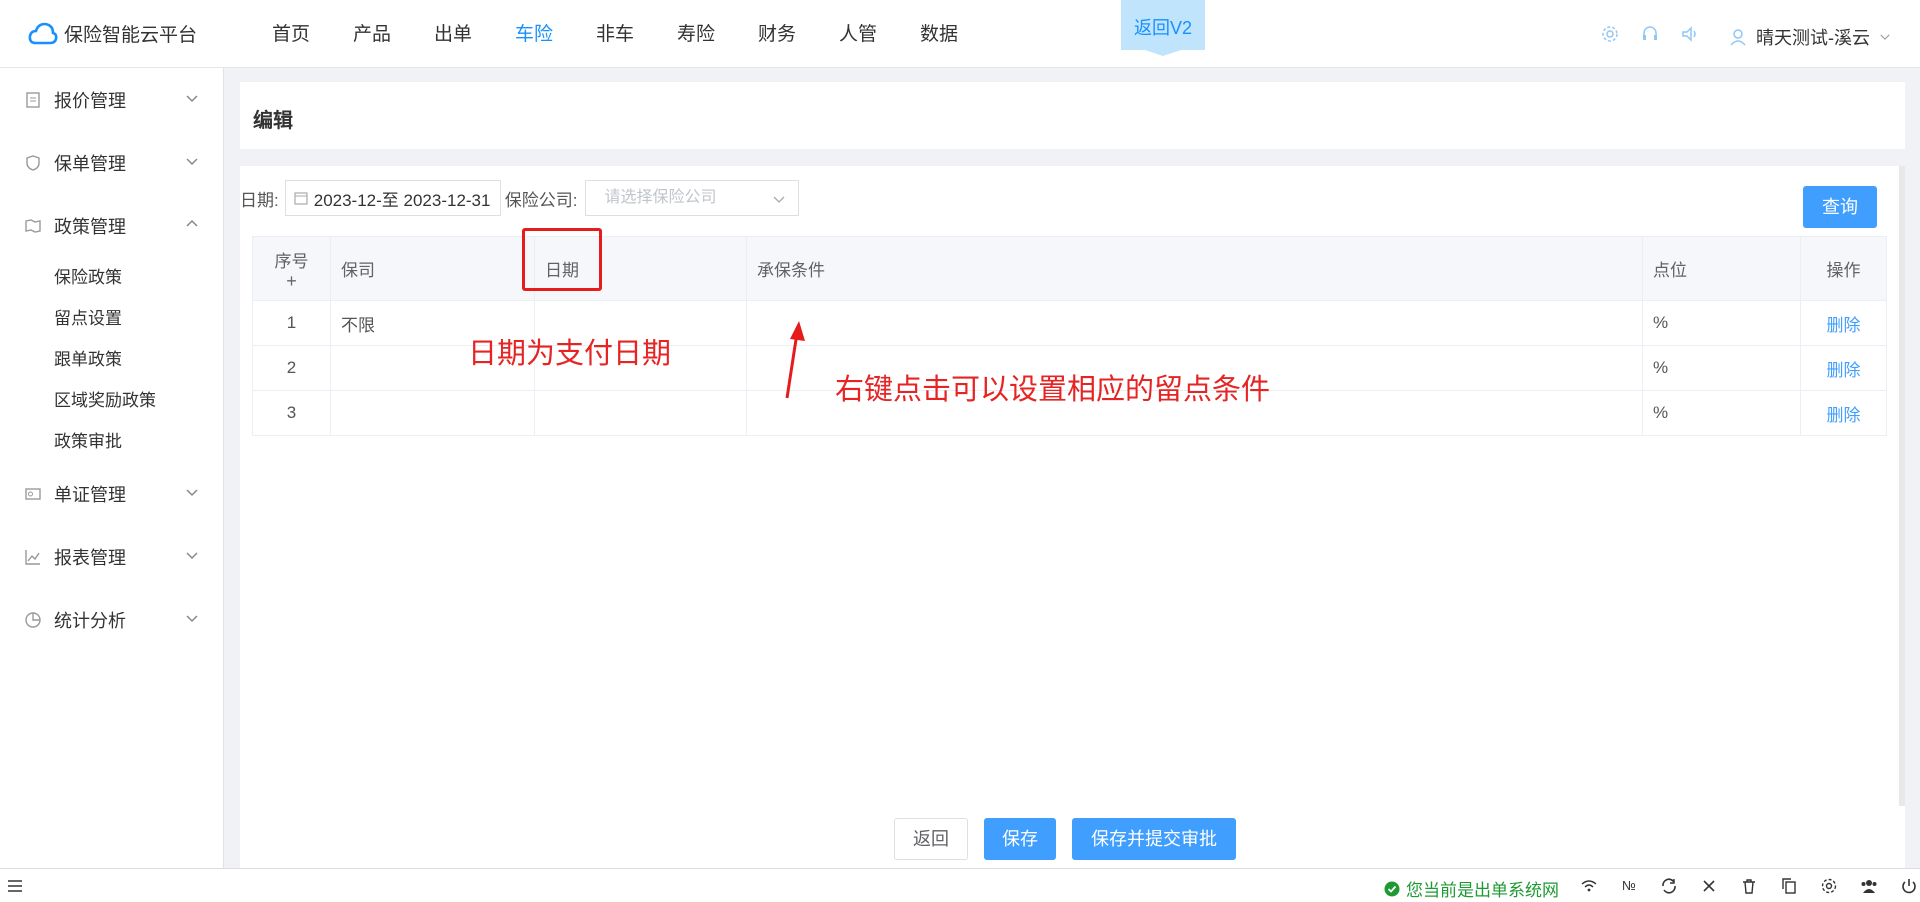 Image resolution: width=1920 pixels, height=902 pixels. What do you see at coordinates (1709, 886) in the screenshot?
I see `close-icon` at bounding box center [1709, 886].